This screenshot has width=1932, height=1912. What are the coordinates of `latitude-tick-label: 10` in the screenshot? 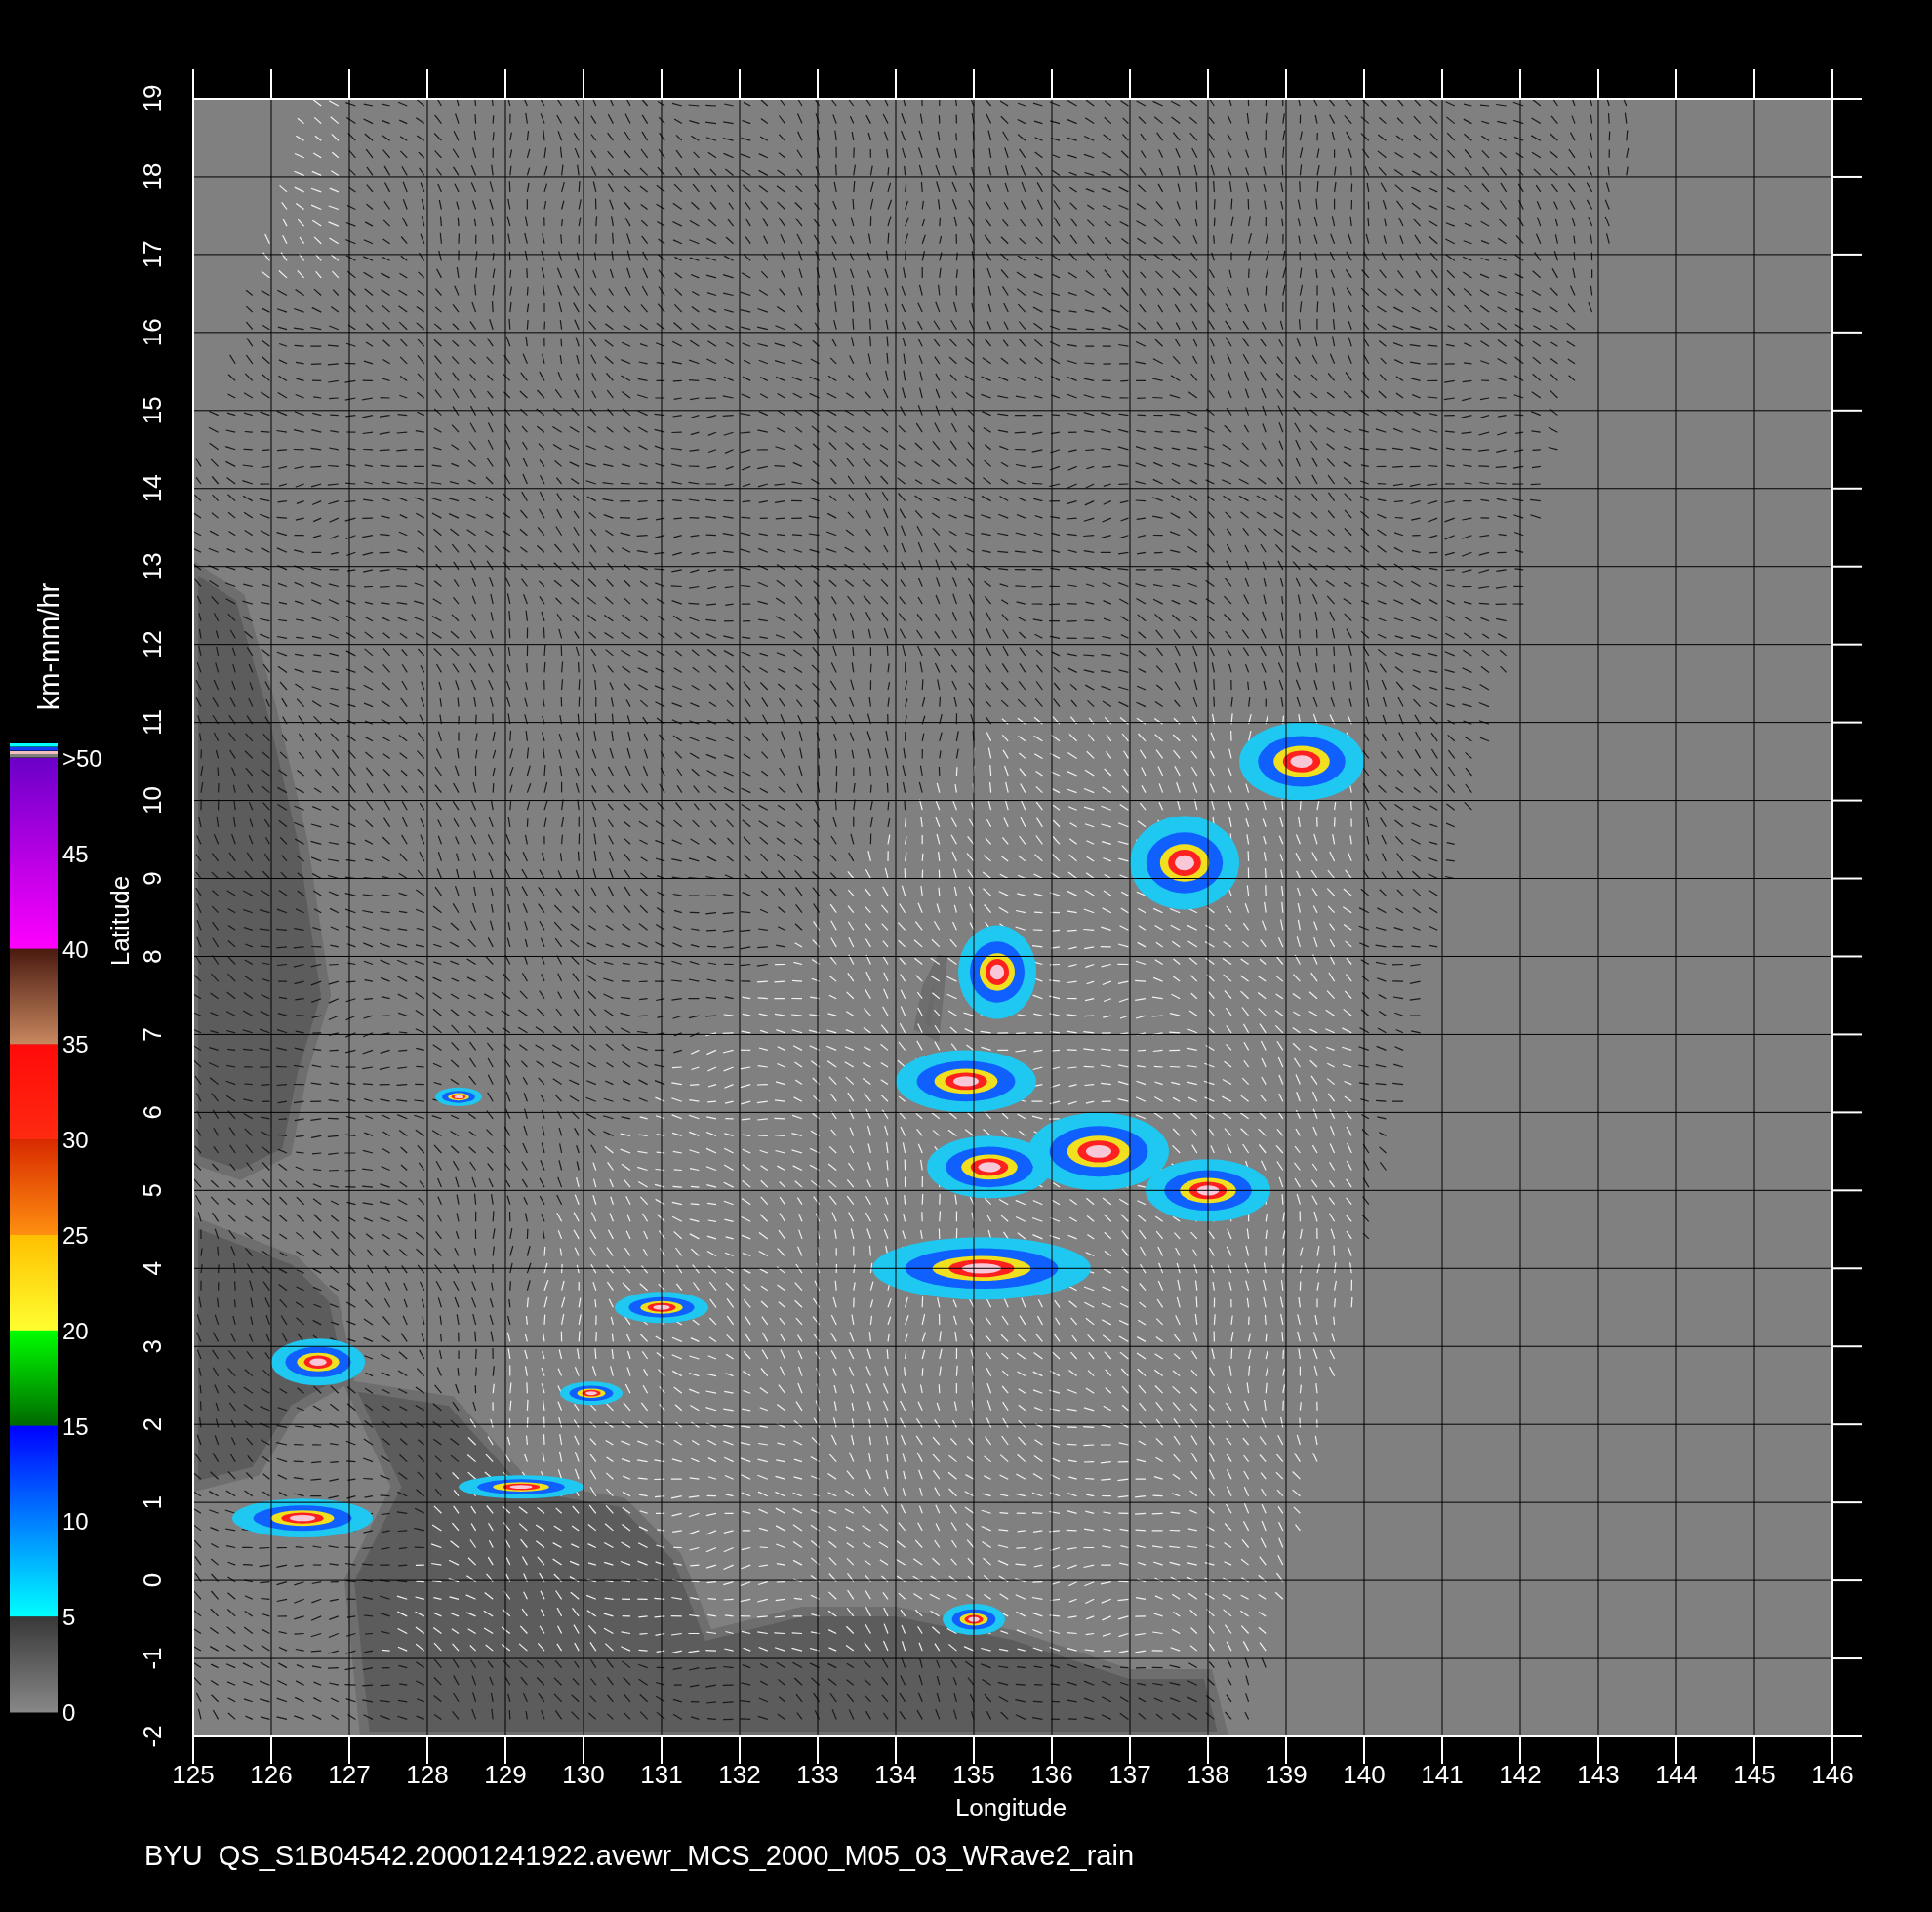 It's located at (152, 801).